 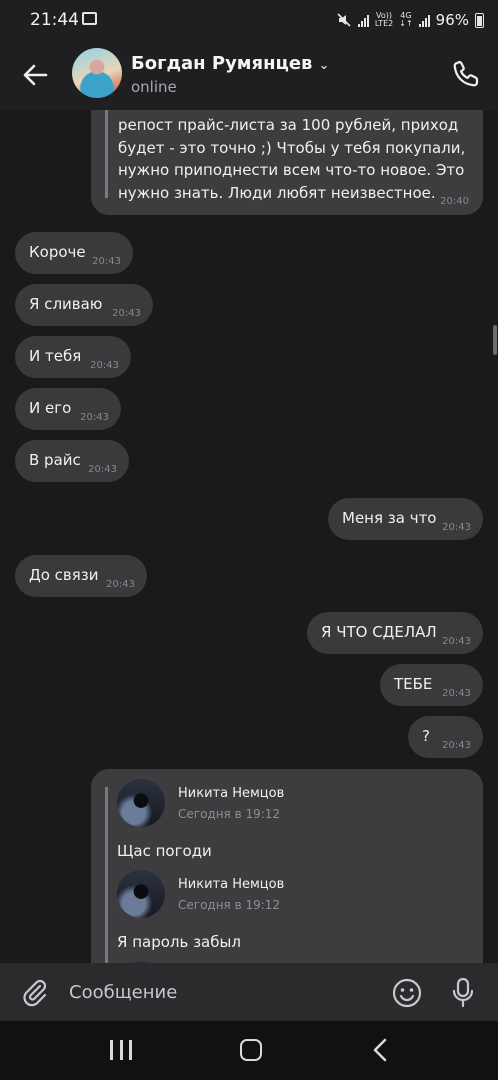 I want to click on network-bottom: LTE2, so click(x=384, y=23).